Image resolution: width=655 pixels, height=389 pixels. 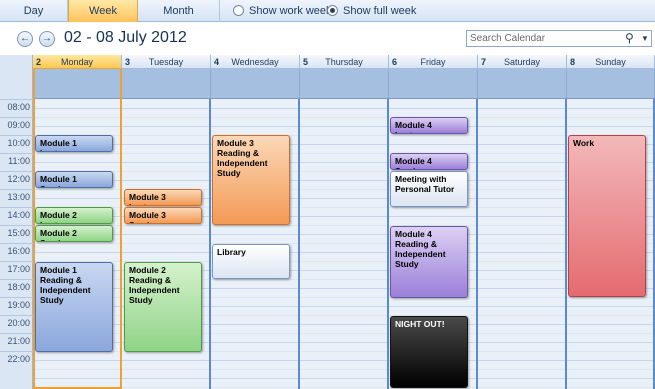 What do you see at coordinates (18, 125) in the screenshot?
I see `time-label: 09:00` at bounding box center [18, 125].